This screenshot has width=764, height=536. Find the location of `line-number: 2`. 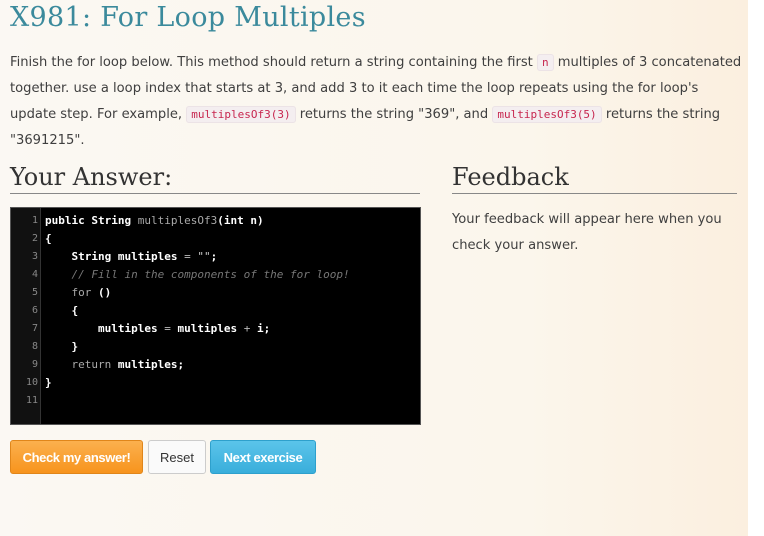

line-number: 2 is located at coordinates (34, 238).